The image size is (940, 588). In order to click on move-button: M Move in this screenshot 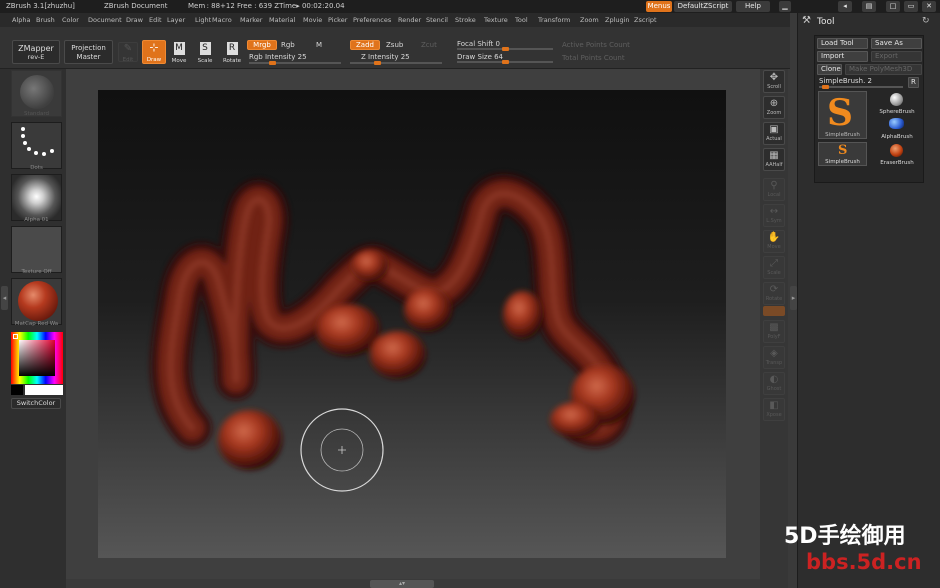, I will do `click(179, 52)`.